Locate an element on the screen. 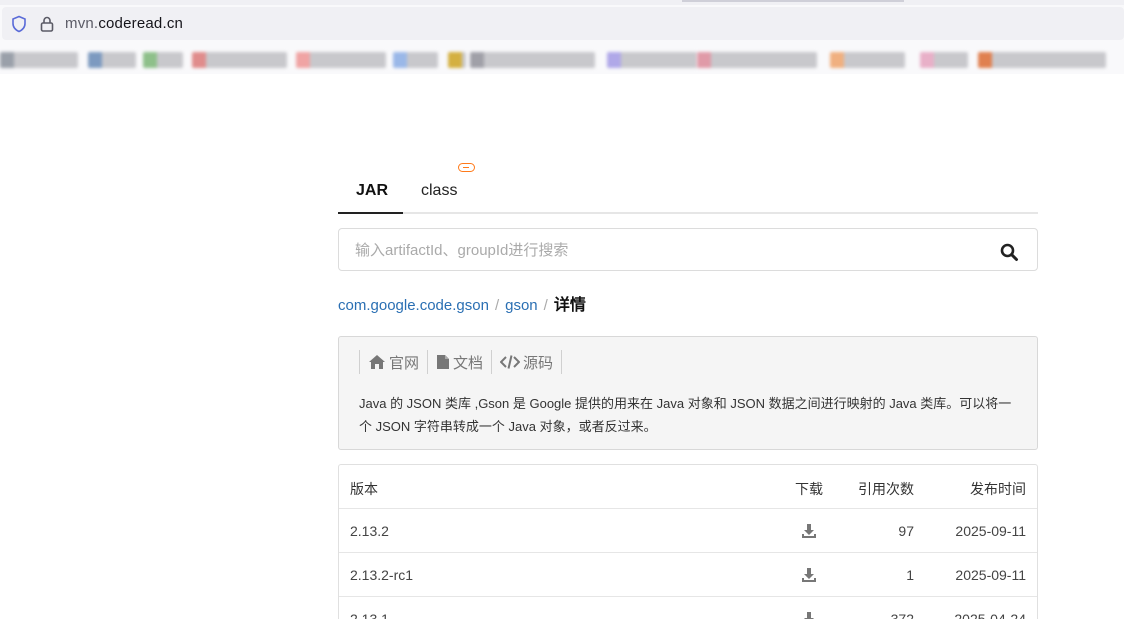 Image resolution: width=1124 pixels, height=619 pixels. table-header: 版本 下载 引用次数 发布时间 is located at coordinates (688, 487).